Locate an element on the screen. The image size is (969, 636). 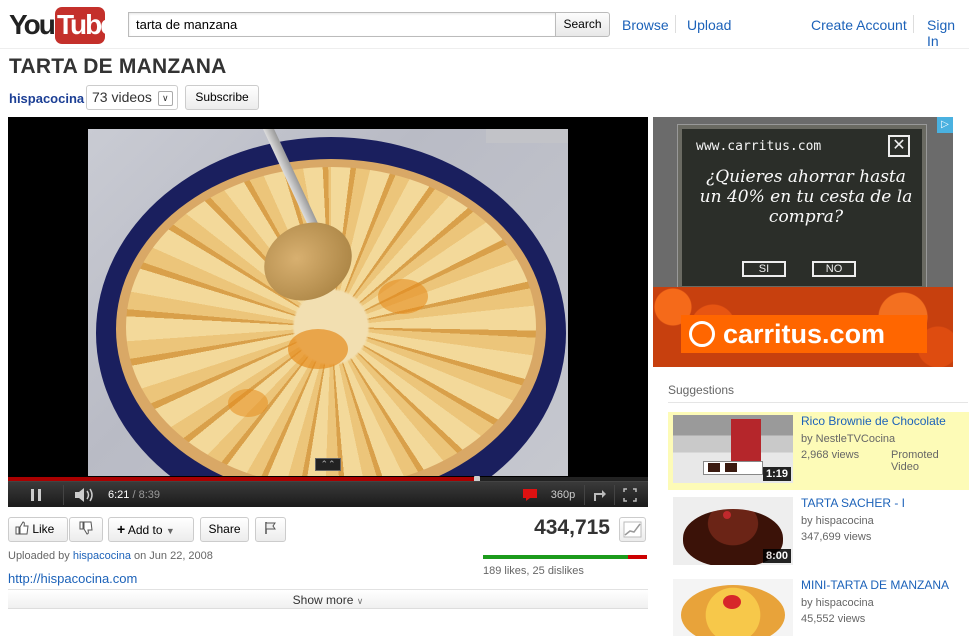
expand-chevron-icon: ⌃⌃ is located at coordinates (328, 464).